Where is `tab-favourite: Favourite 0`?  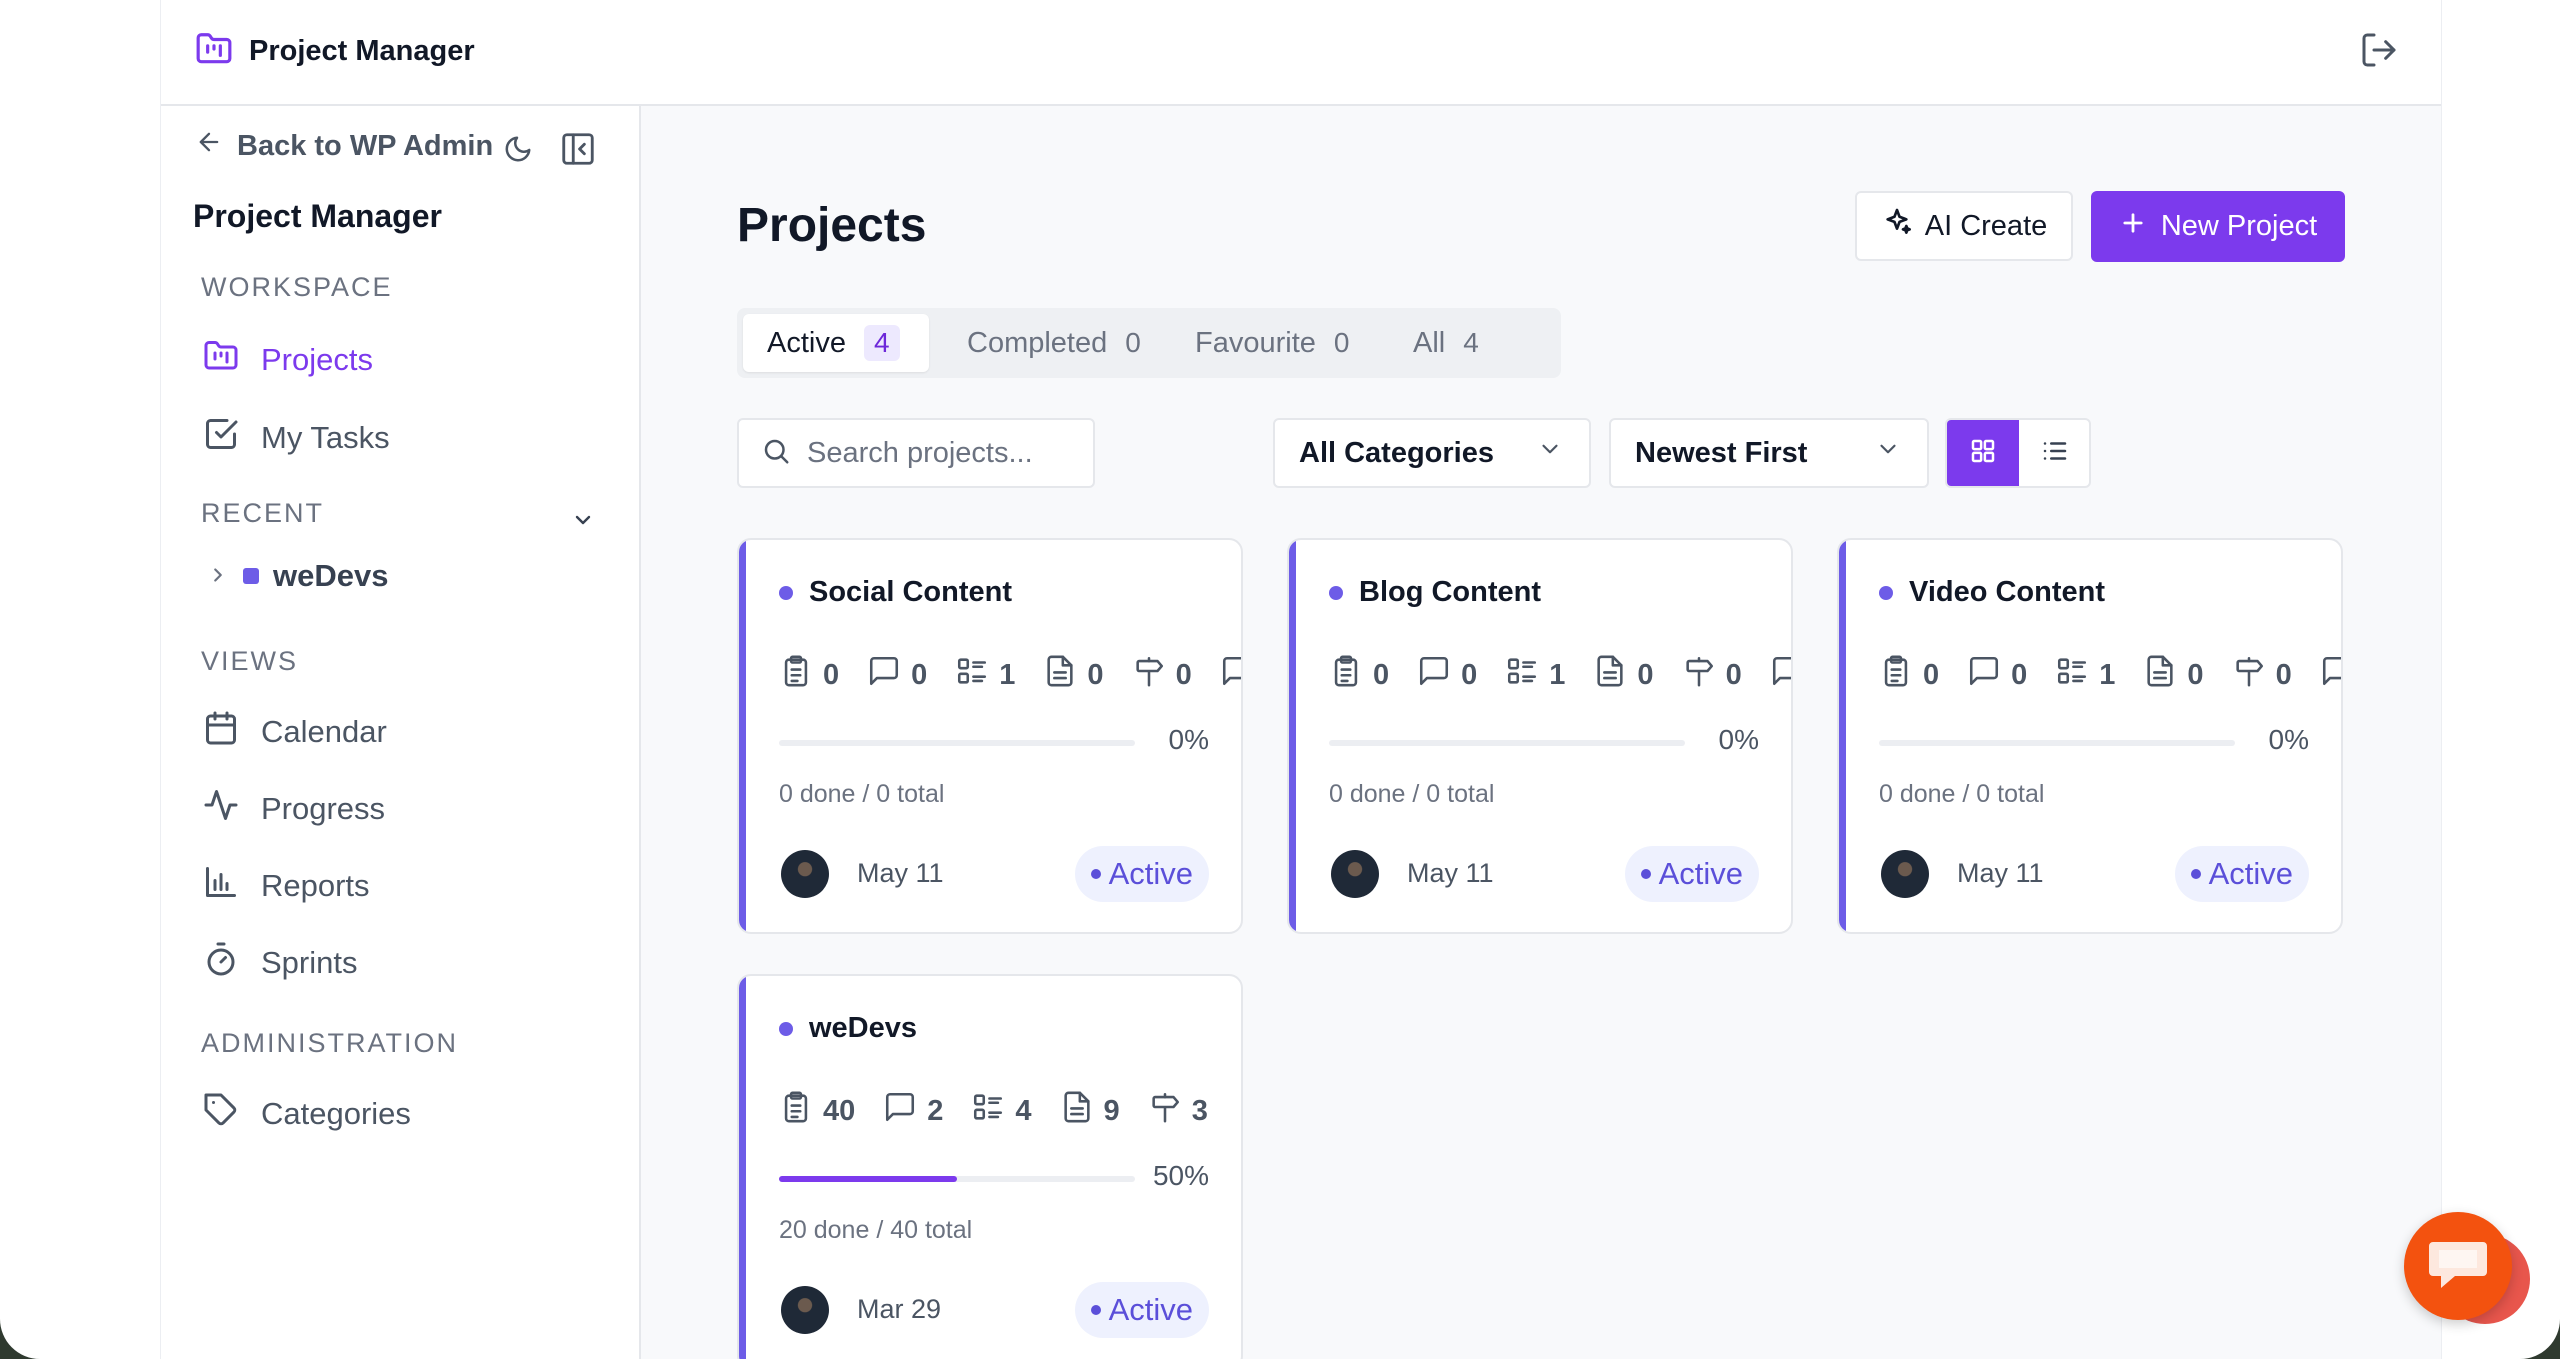
tab-favourite: Favourite 0 is located at coordinates (1272, 343).